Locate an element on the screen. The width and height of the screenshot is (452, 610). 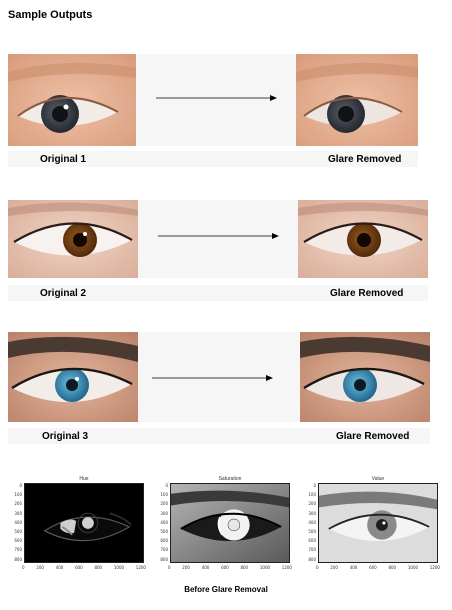
figure-caption: Before Glare Removal is located at coordinates (226, 589).